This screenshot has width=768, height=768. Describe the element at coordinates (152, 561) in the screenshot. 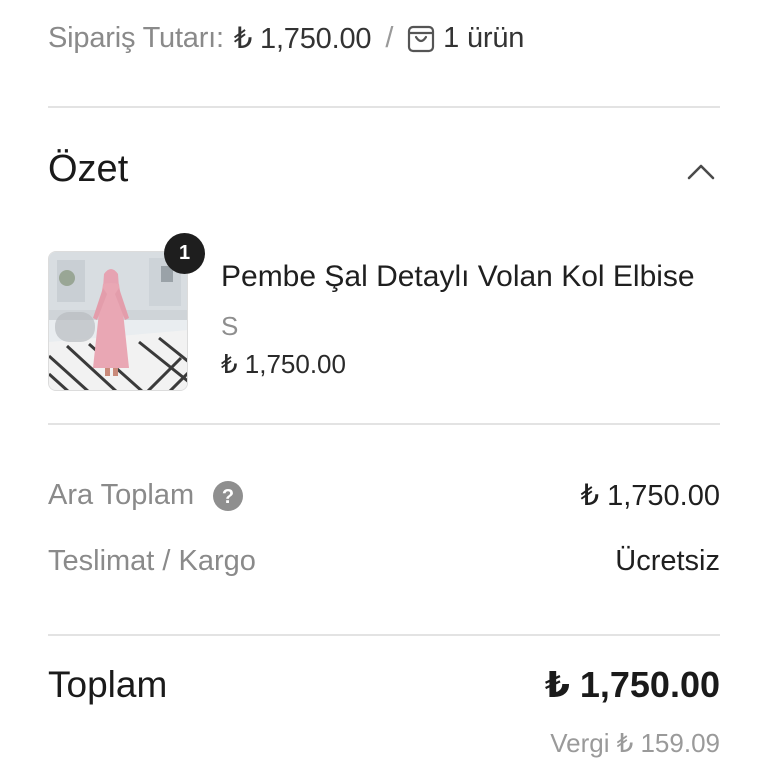

I see `shipping-label: Teslimat / Kargo` at that location.